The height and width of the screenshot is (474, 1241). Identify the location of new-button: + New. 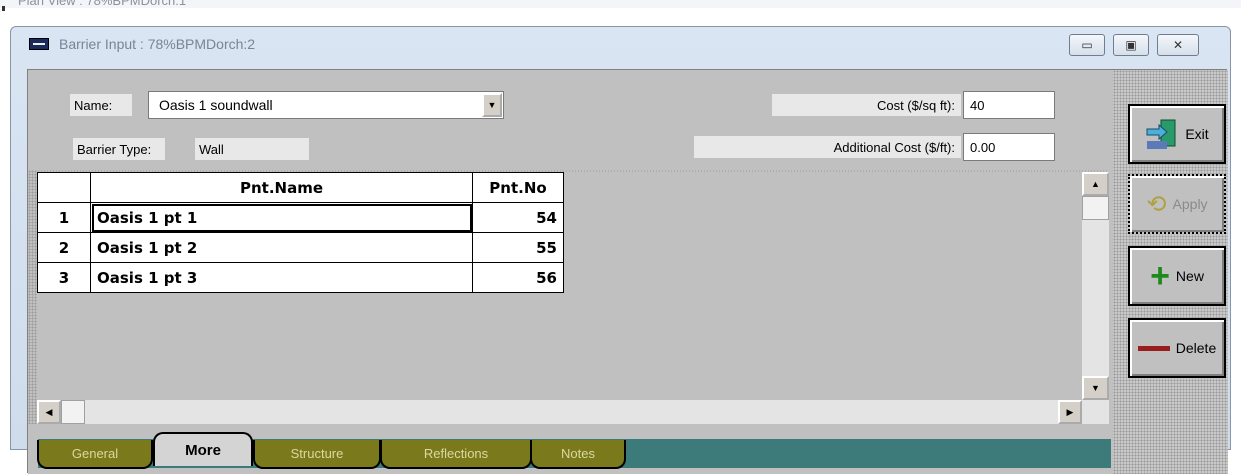
(1177, 276).